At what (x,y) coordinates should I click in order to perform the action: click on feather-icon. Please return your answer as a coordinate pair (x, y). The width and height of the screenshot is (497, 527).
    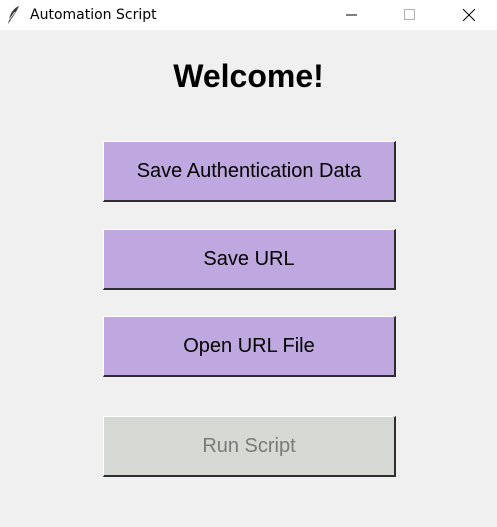
    Looking at the image, I should click on (14, 15).